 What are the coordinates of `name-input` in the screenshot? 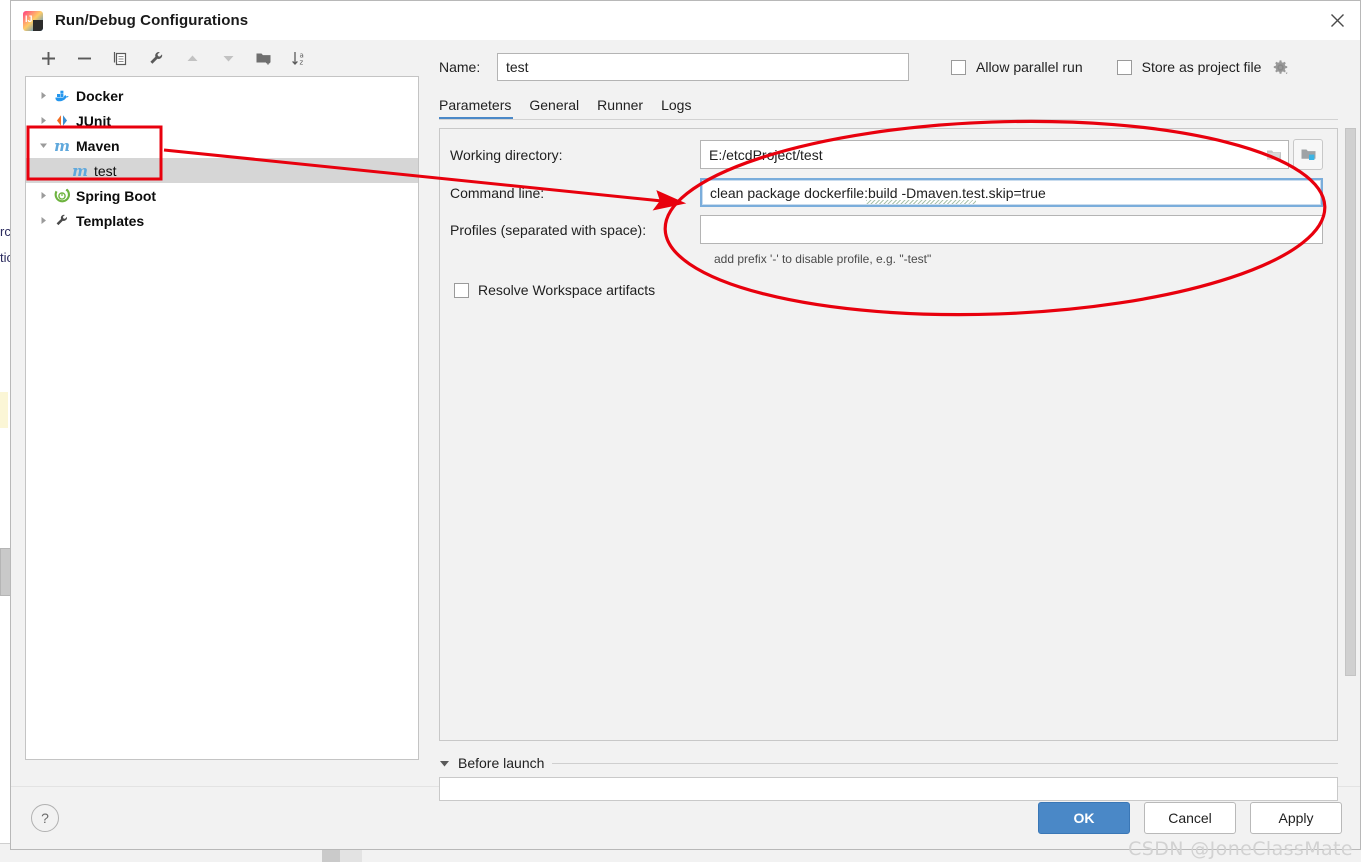 It's located at (703, 67).